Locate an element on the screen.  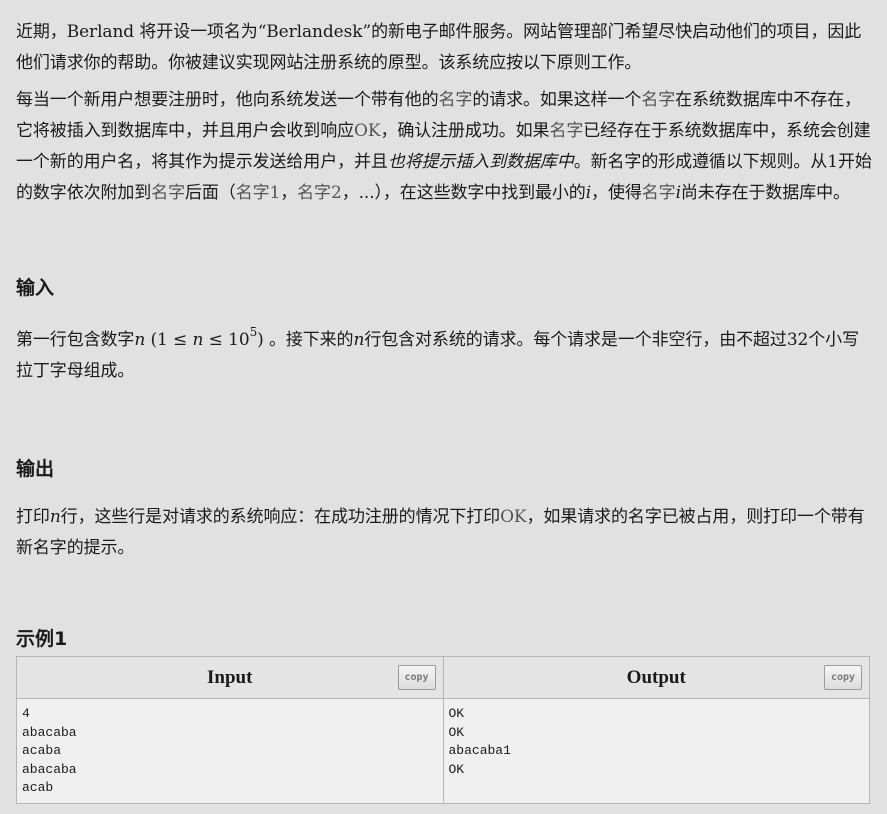
input-header: Input copy is located at coordinates (230, 677).